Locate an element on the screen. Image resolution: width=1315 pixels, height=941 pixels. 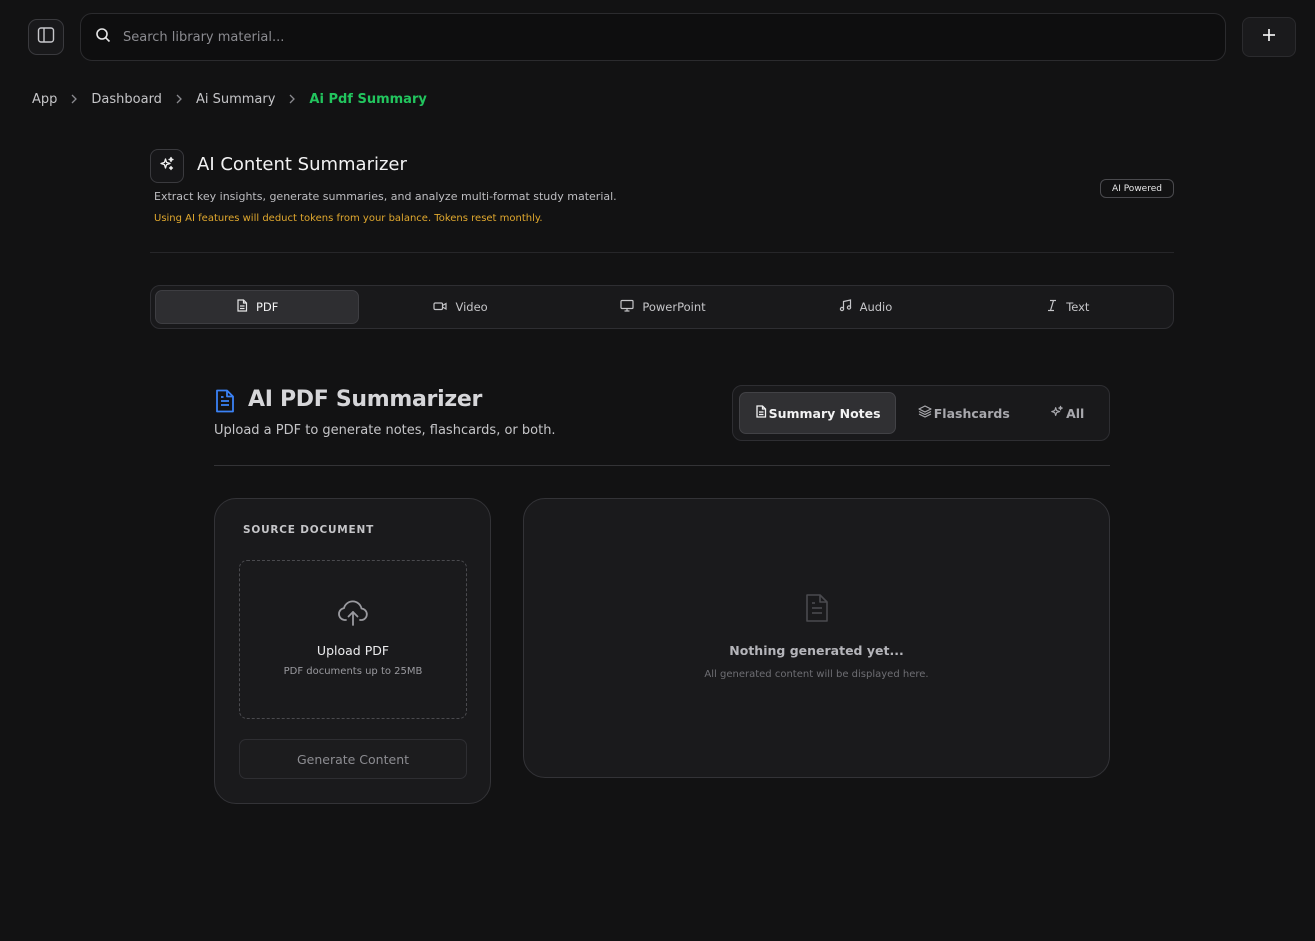
mode-all: All is located at coordinates (1067, 413).